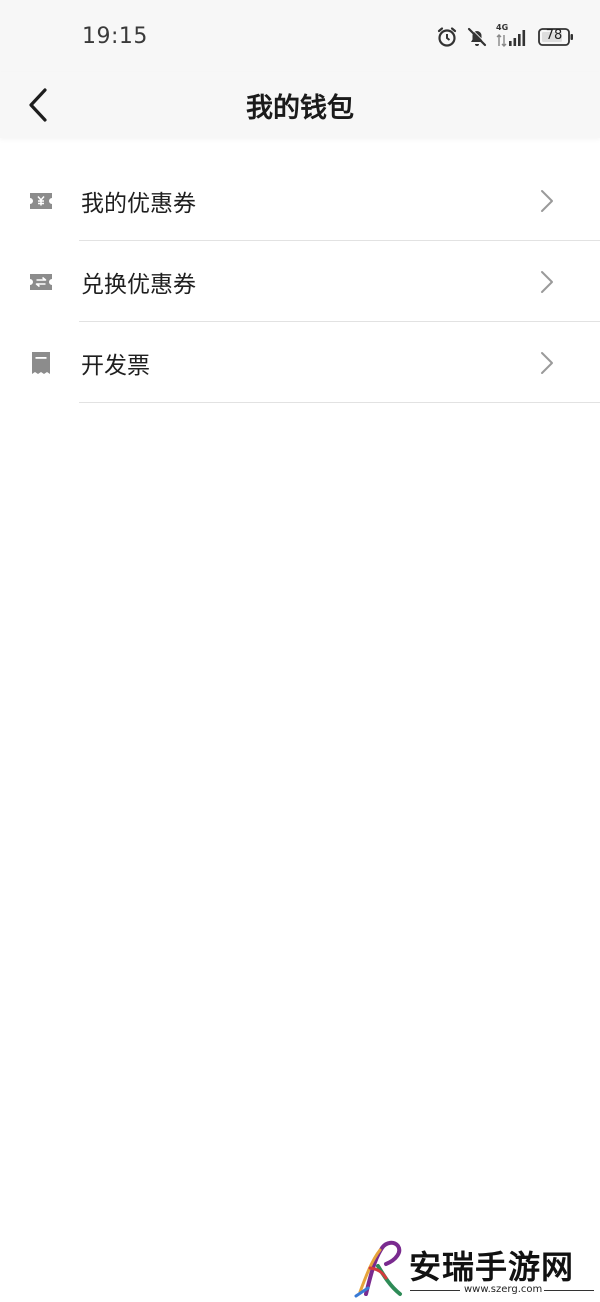 The width and height of the screenshot is (600, 1302). I want to click on watermark: 安瑞手游网 www.szerg.com, so click(475, 1268).